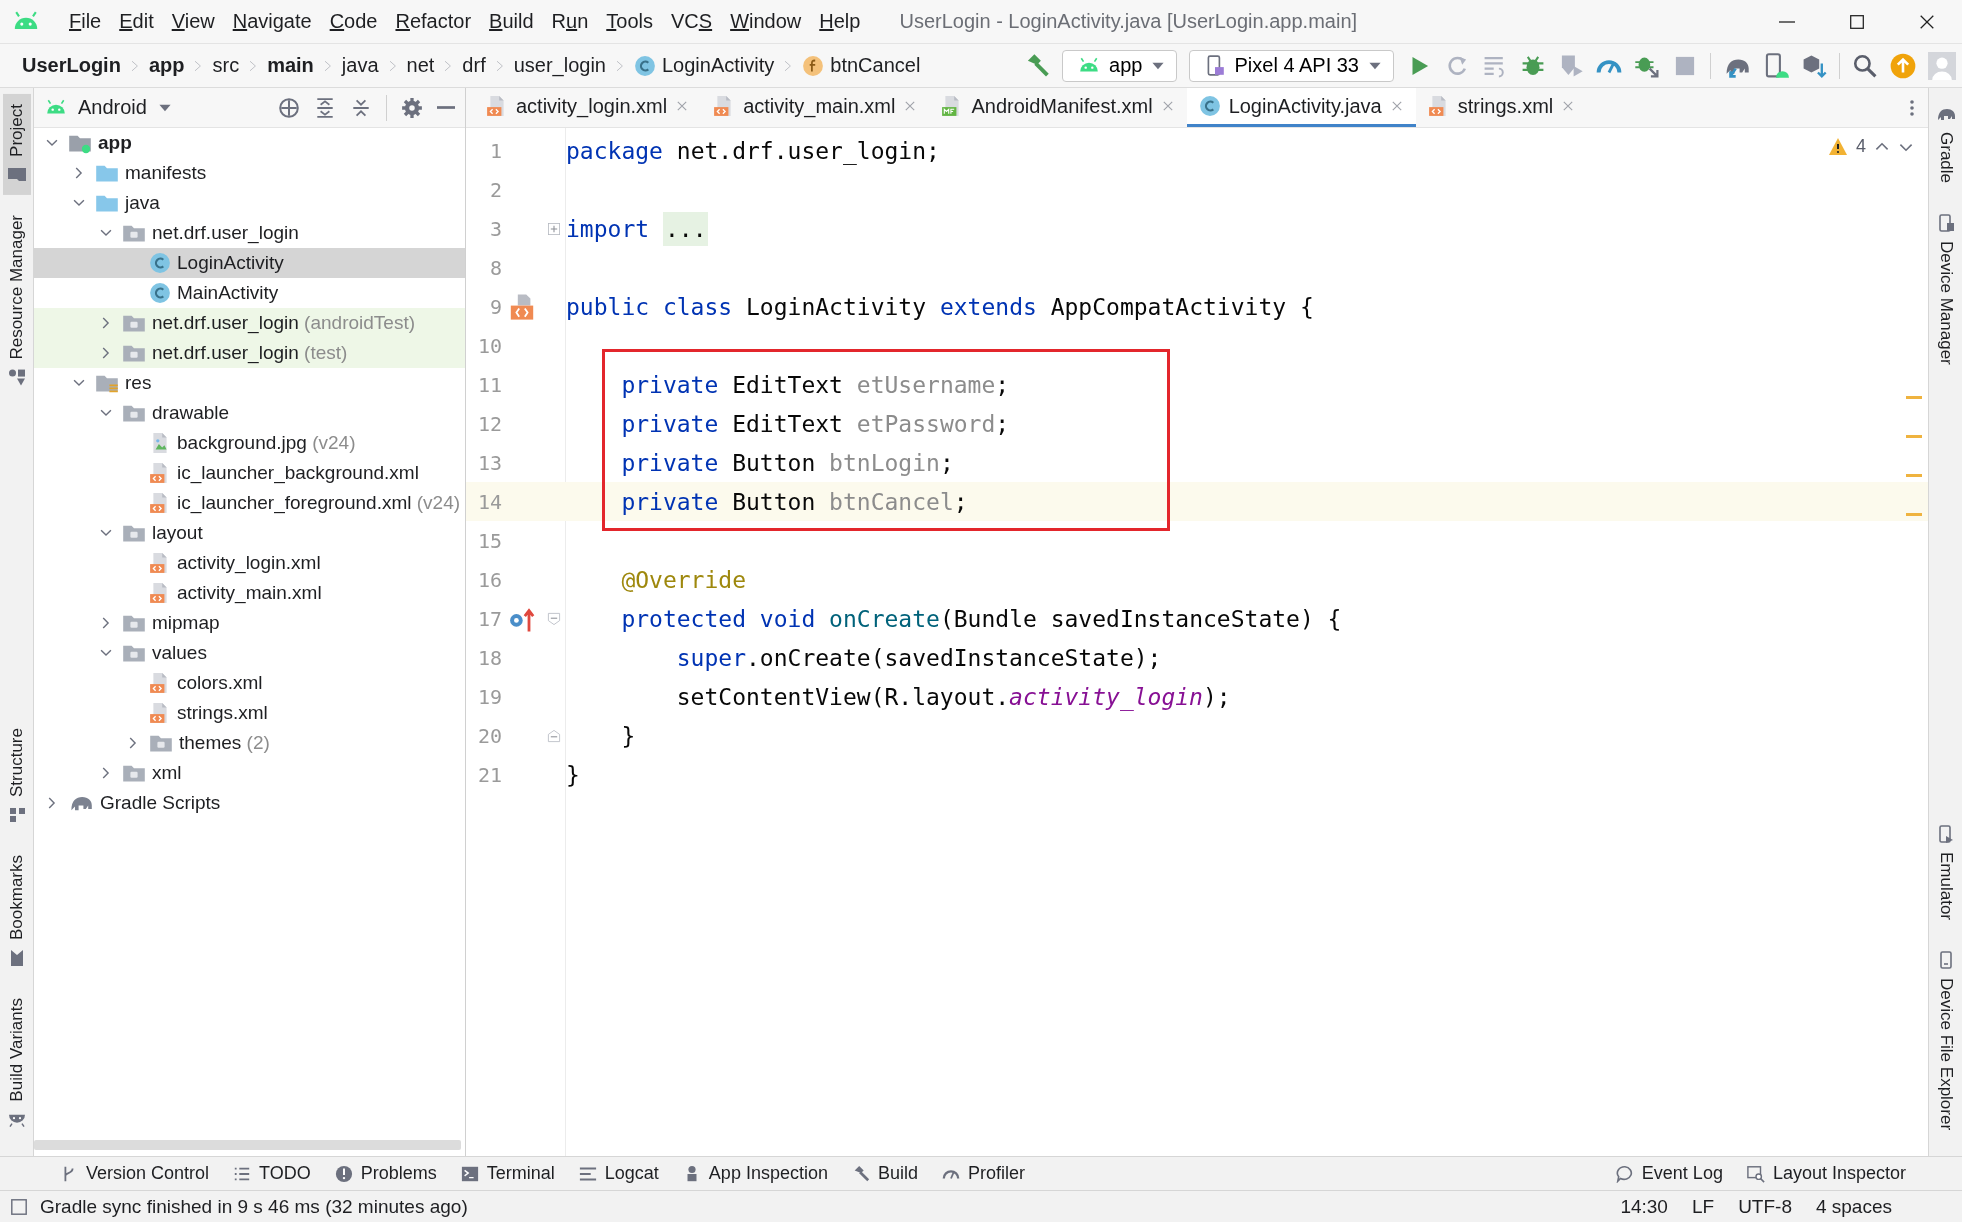  What do you see at coordinates (1853, 1206) in the screenshot?
I see `status-item: 4 spaces` at bounding box center [1853, 1206].